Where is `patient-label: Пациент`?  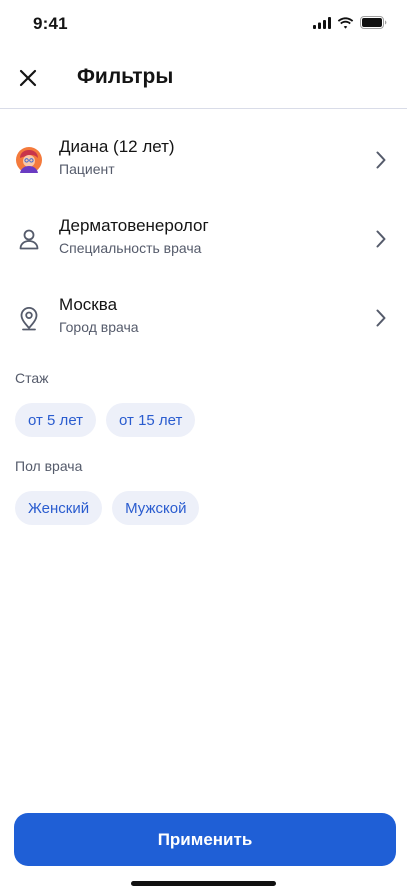
patient-label: Пациент is located at coordinates (87, 169).